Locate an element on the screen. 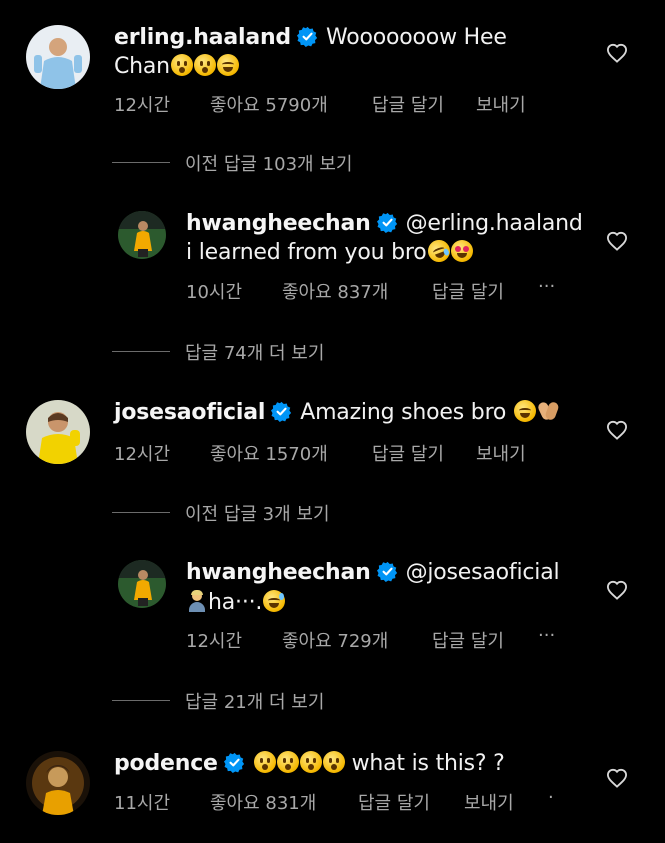 This screenshot has height=843, width=665. view-more-replies-label: 답글 21개 더 보기 is located at coordinates (254, 701).